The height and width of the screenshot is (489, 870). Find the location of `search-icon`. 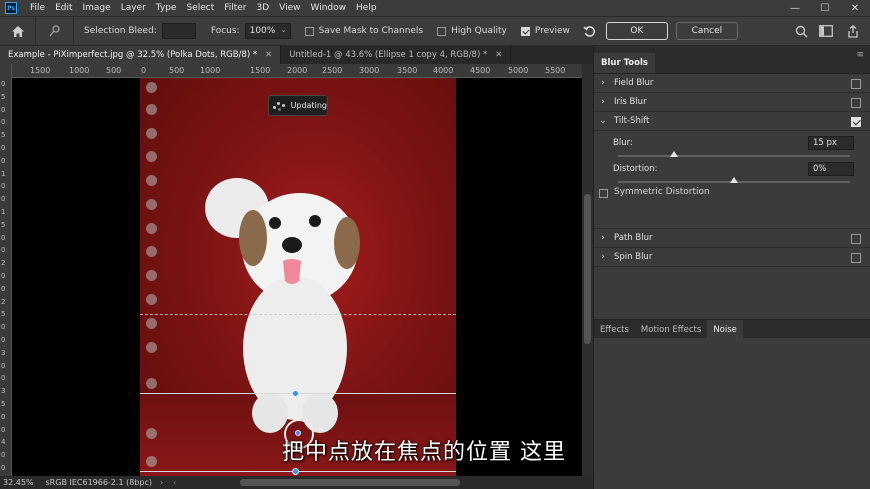

search-icon is located at coordinates (801, 33).